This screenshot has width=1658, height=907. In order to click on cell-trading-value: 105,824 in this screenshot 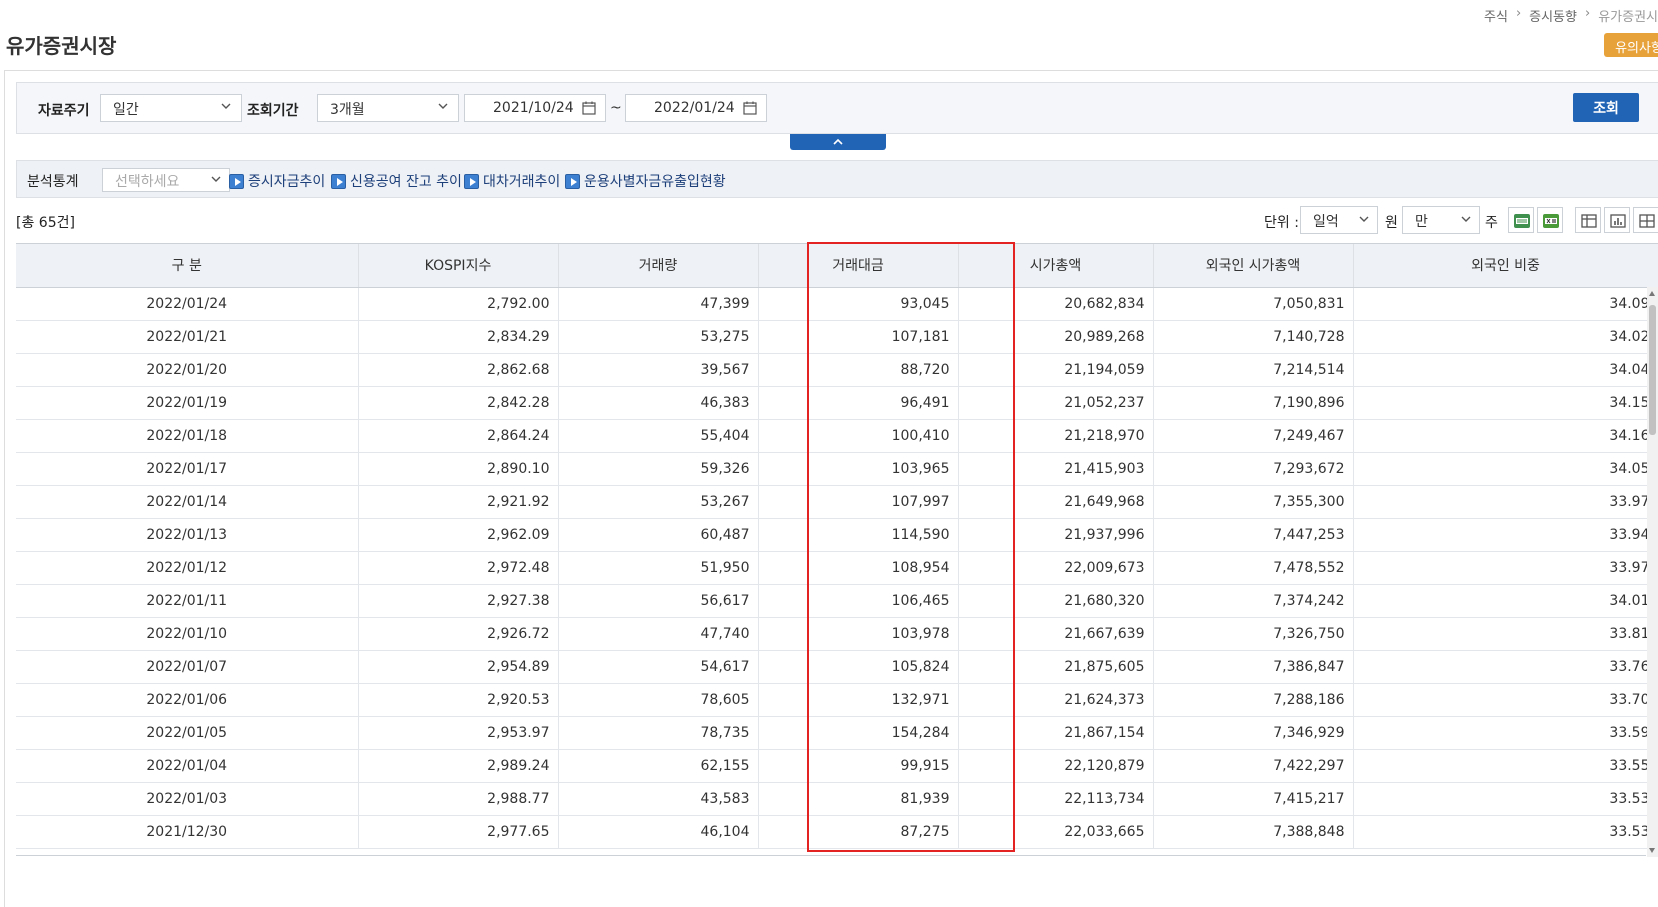, I will do `click(858, 667)`.